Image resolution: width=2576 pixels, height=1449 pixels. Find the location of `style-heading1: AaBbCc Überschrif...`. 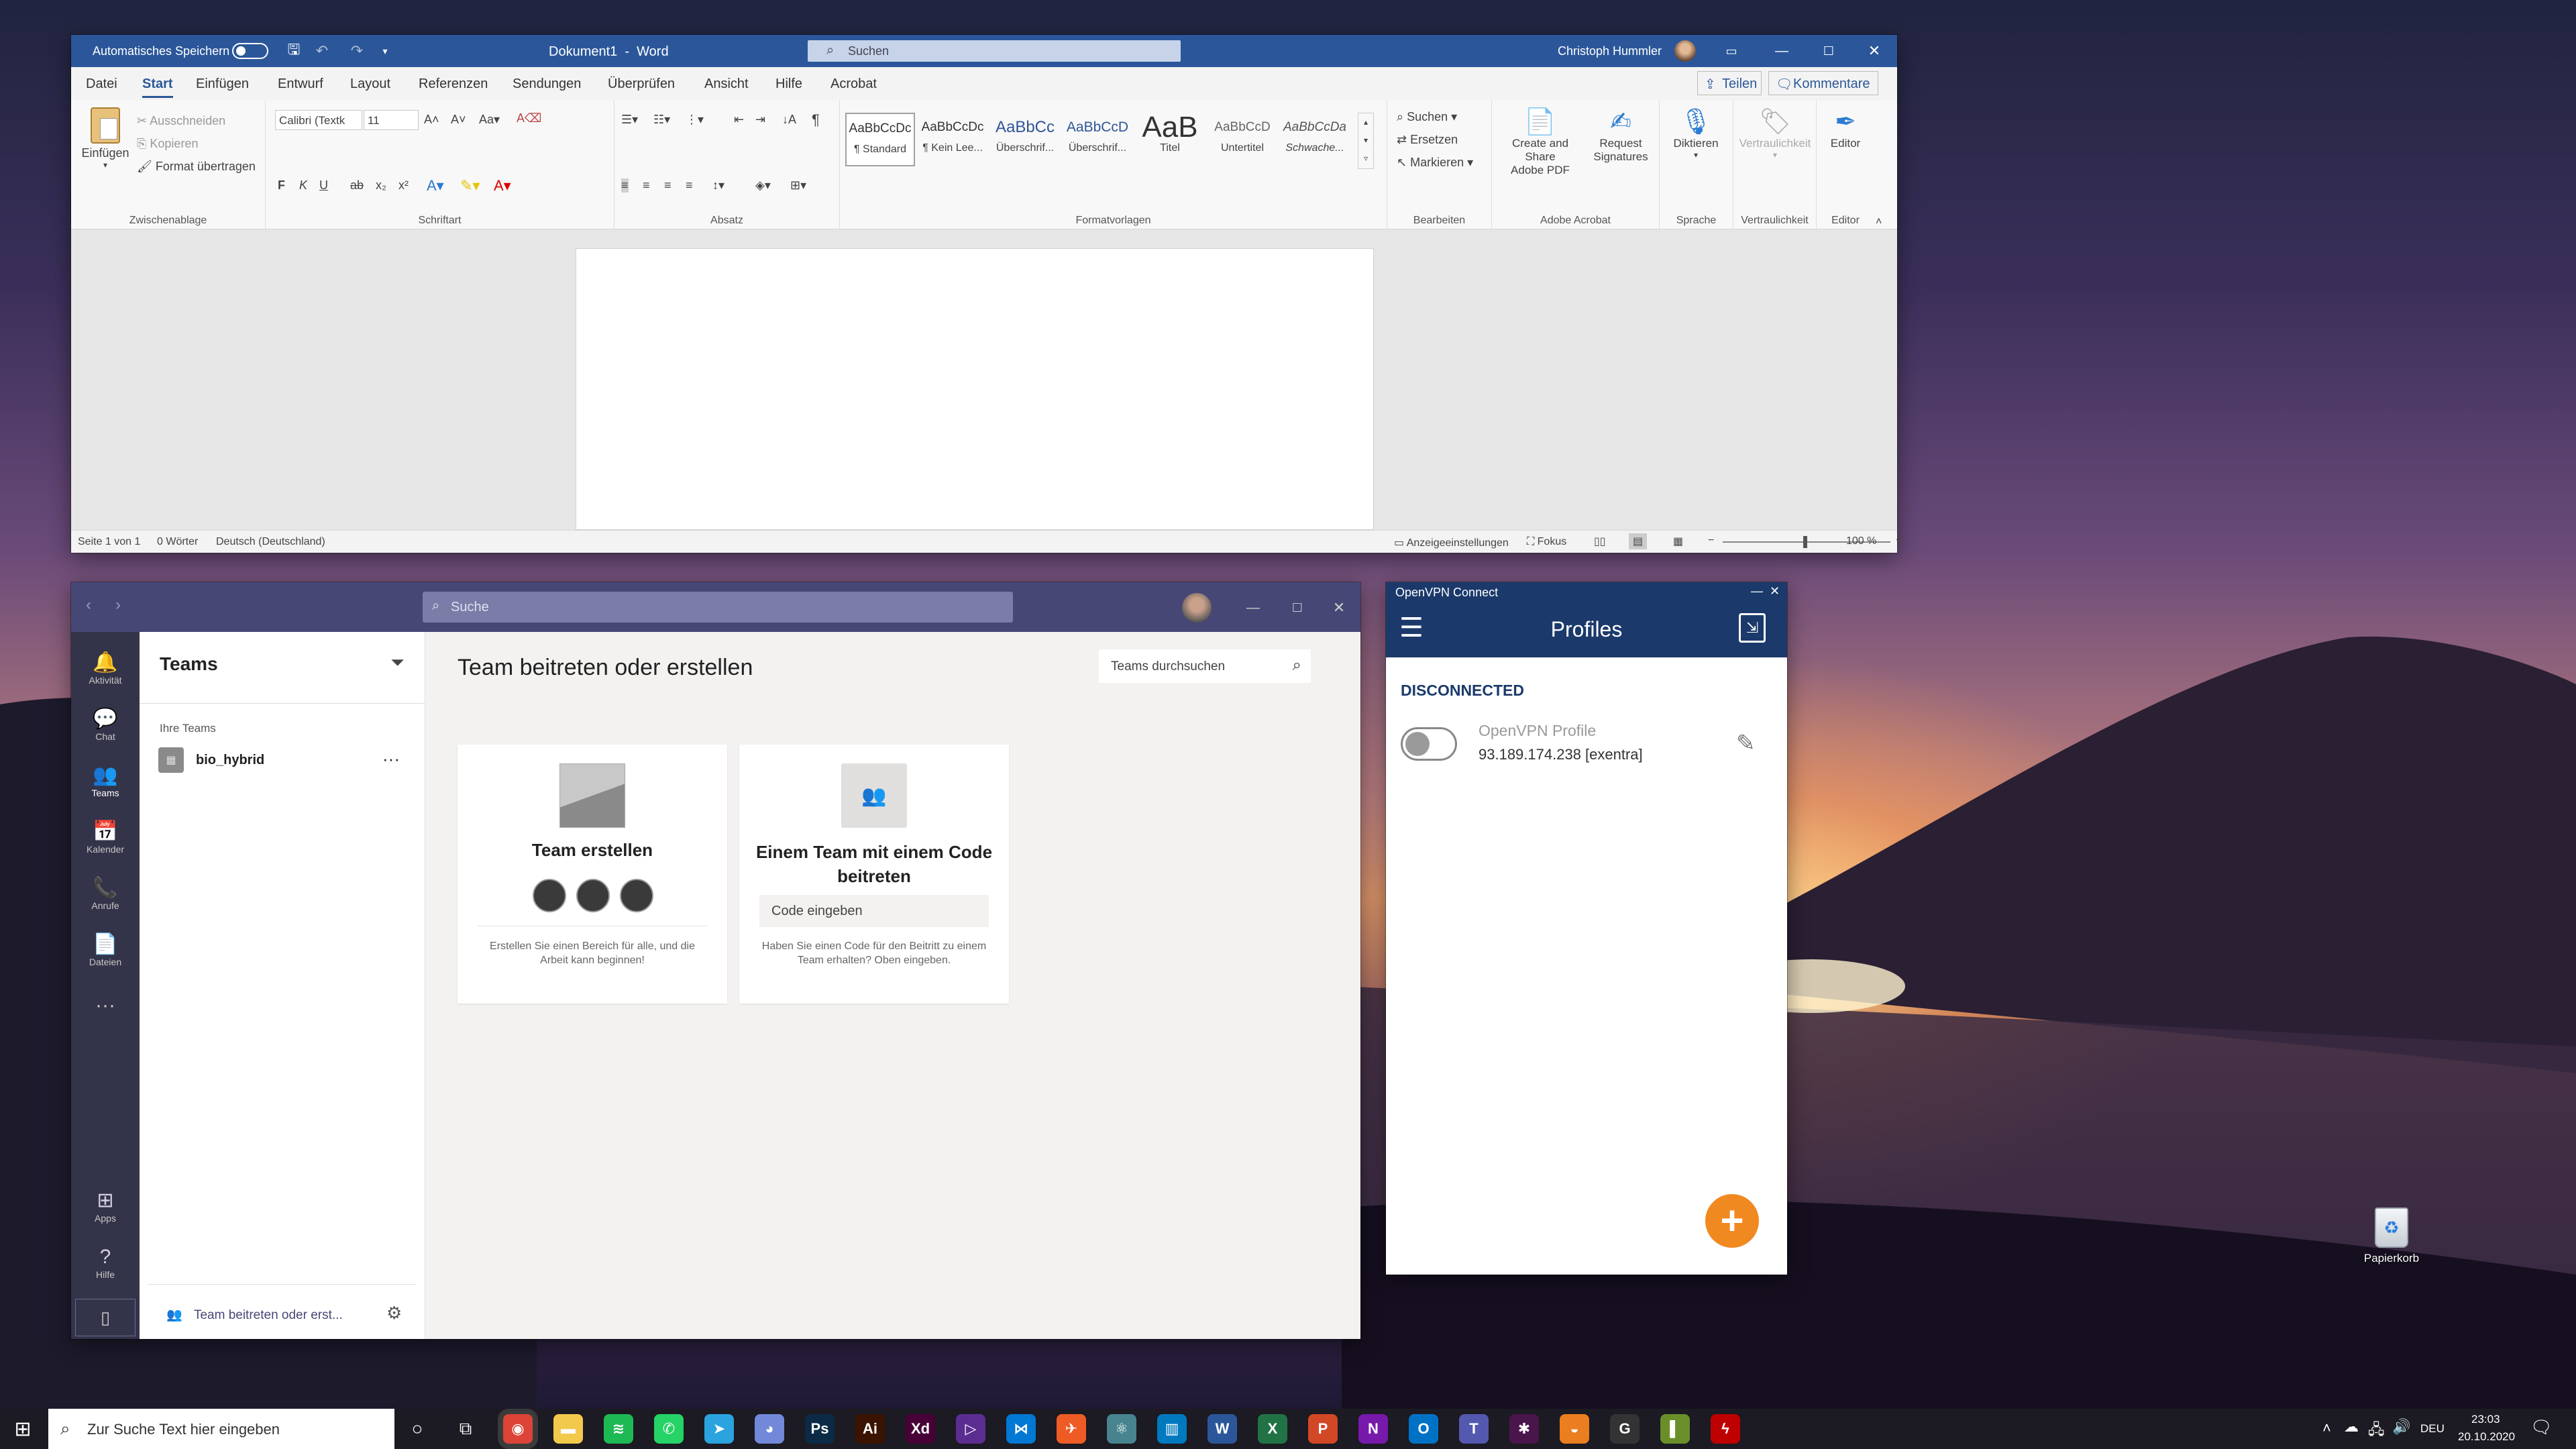

style-heading1: AaBbCc Überschrif... is located at coordinates (1025, 139).